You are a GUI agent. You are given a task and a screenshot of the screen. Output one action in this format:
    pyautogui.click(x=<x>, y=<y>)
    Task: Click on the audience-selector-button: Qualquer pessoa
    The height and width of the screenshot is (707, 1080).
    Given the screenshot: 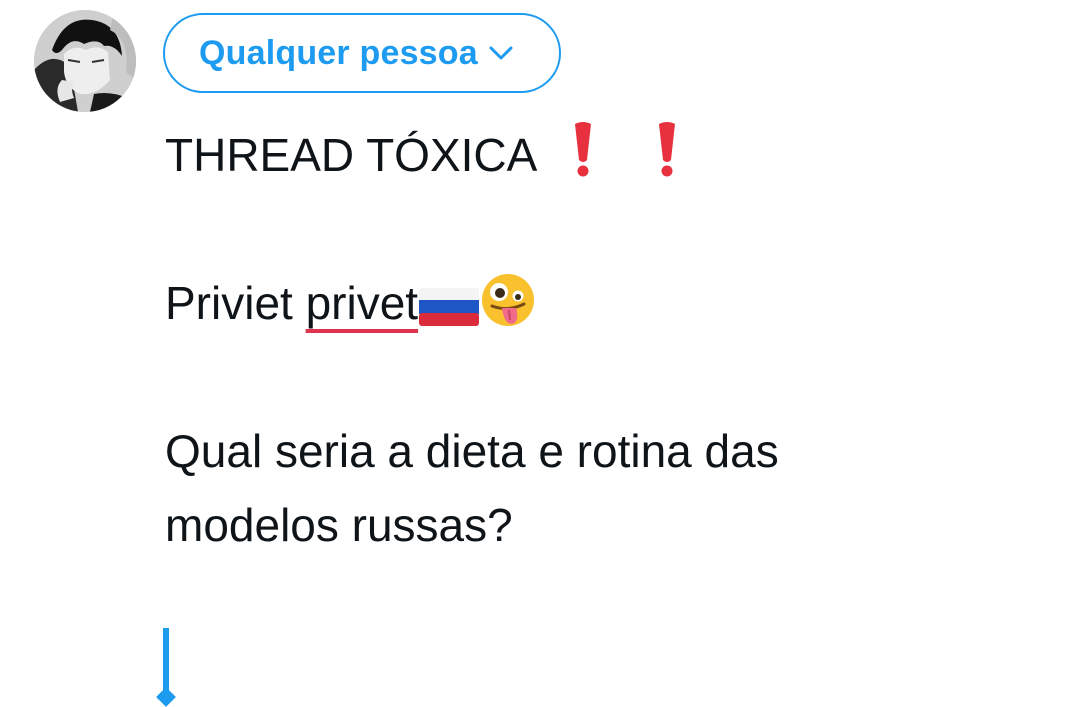 What is the action you would take?
    pyautogui.click(x=362, y=53)
    